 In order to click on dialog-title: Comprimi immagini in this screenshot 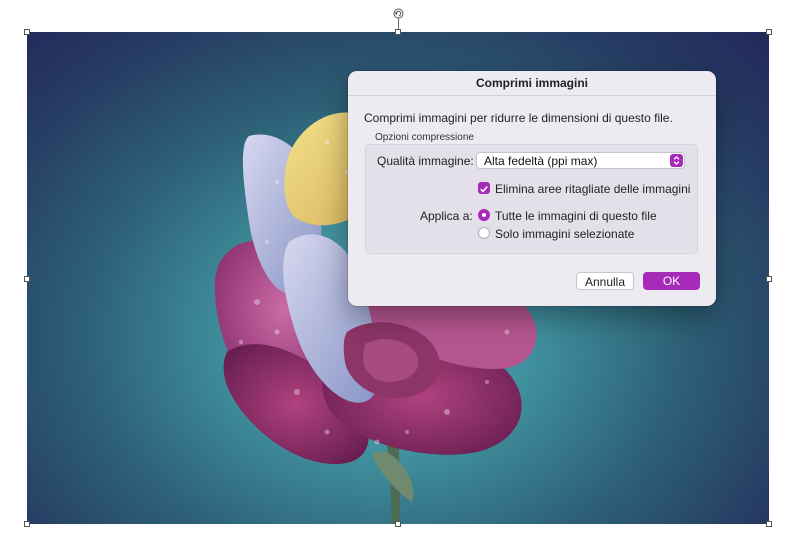, I will do `click(532, 83)`.